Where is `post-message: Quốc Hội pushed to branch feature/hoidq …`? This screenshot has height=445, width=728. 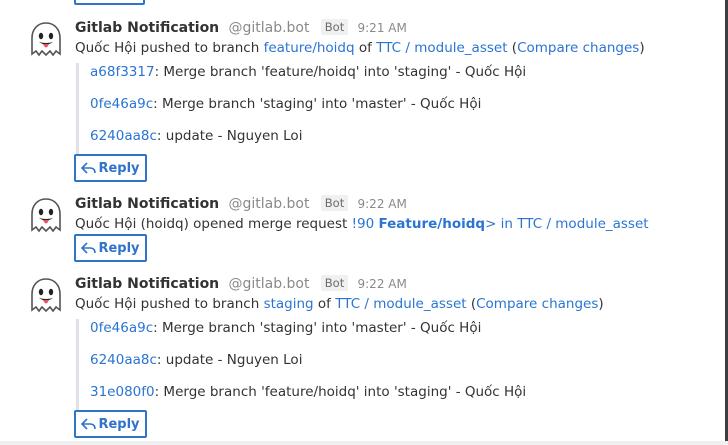
post-message: Quốc Hội pushed to branch feature/hoidq … is located at coordinates (360, 48).